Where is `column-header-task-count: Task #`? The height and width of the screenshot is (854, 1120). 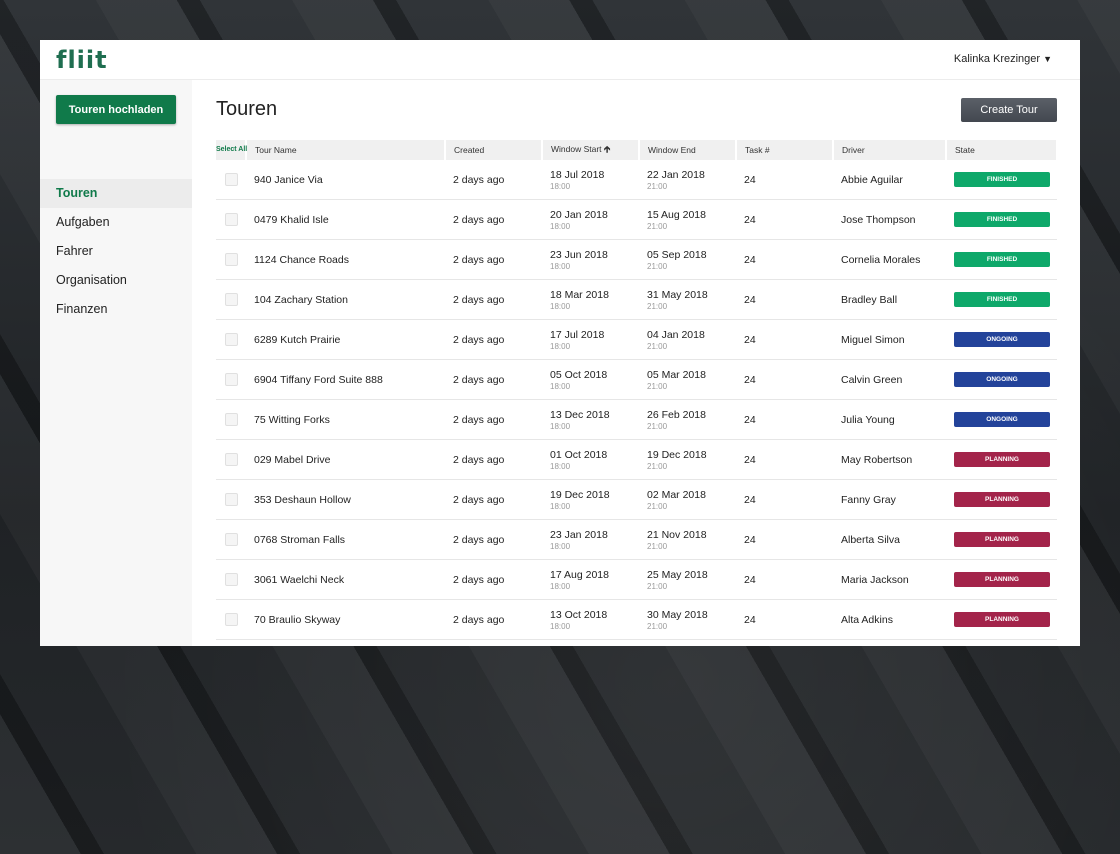 column-header-task-count: Task # is located at coordinates (785, 150).